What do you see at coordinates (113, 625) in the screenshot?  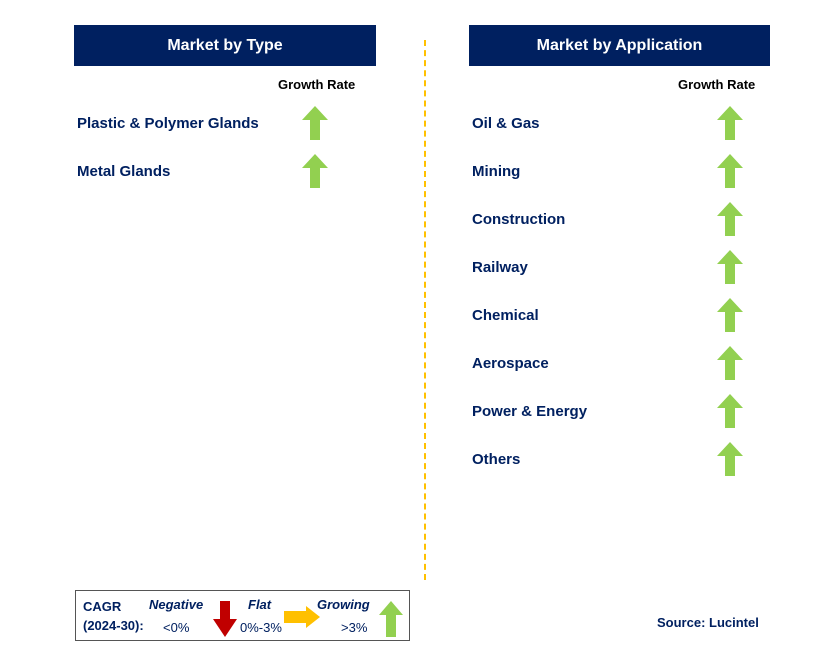 I see `legend-period: (2024-30):` at bounding box center [113, 625].